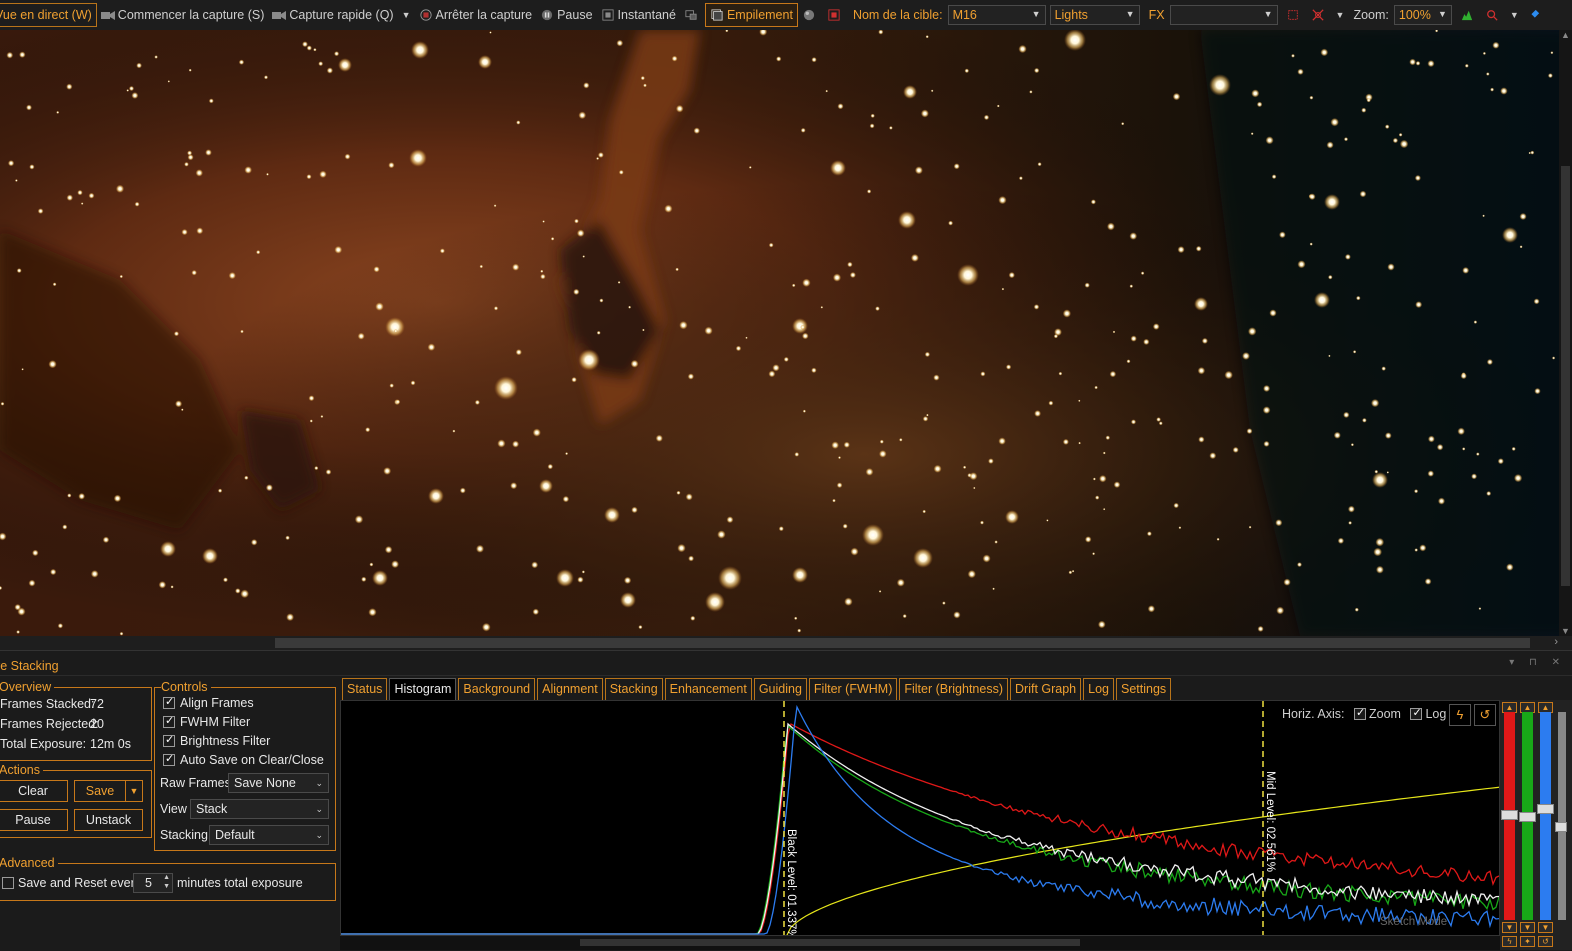 The width and height of the screenshot is (1572, 951). What do you see at coordinates (278, 783) in the screenshot?
I see `raw-frames-select: Save None ⌄` at bounding box center [278, 783].